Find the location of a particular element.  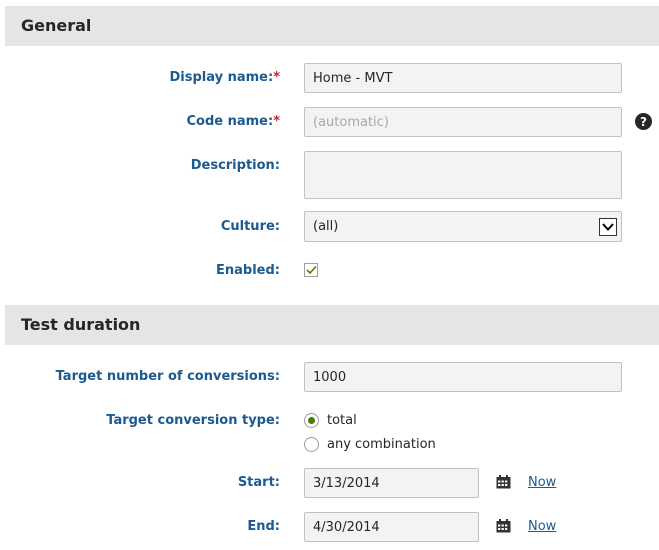

start-now-link: Now is located at coordinates (542, 482).